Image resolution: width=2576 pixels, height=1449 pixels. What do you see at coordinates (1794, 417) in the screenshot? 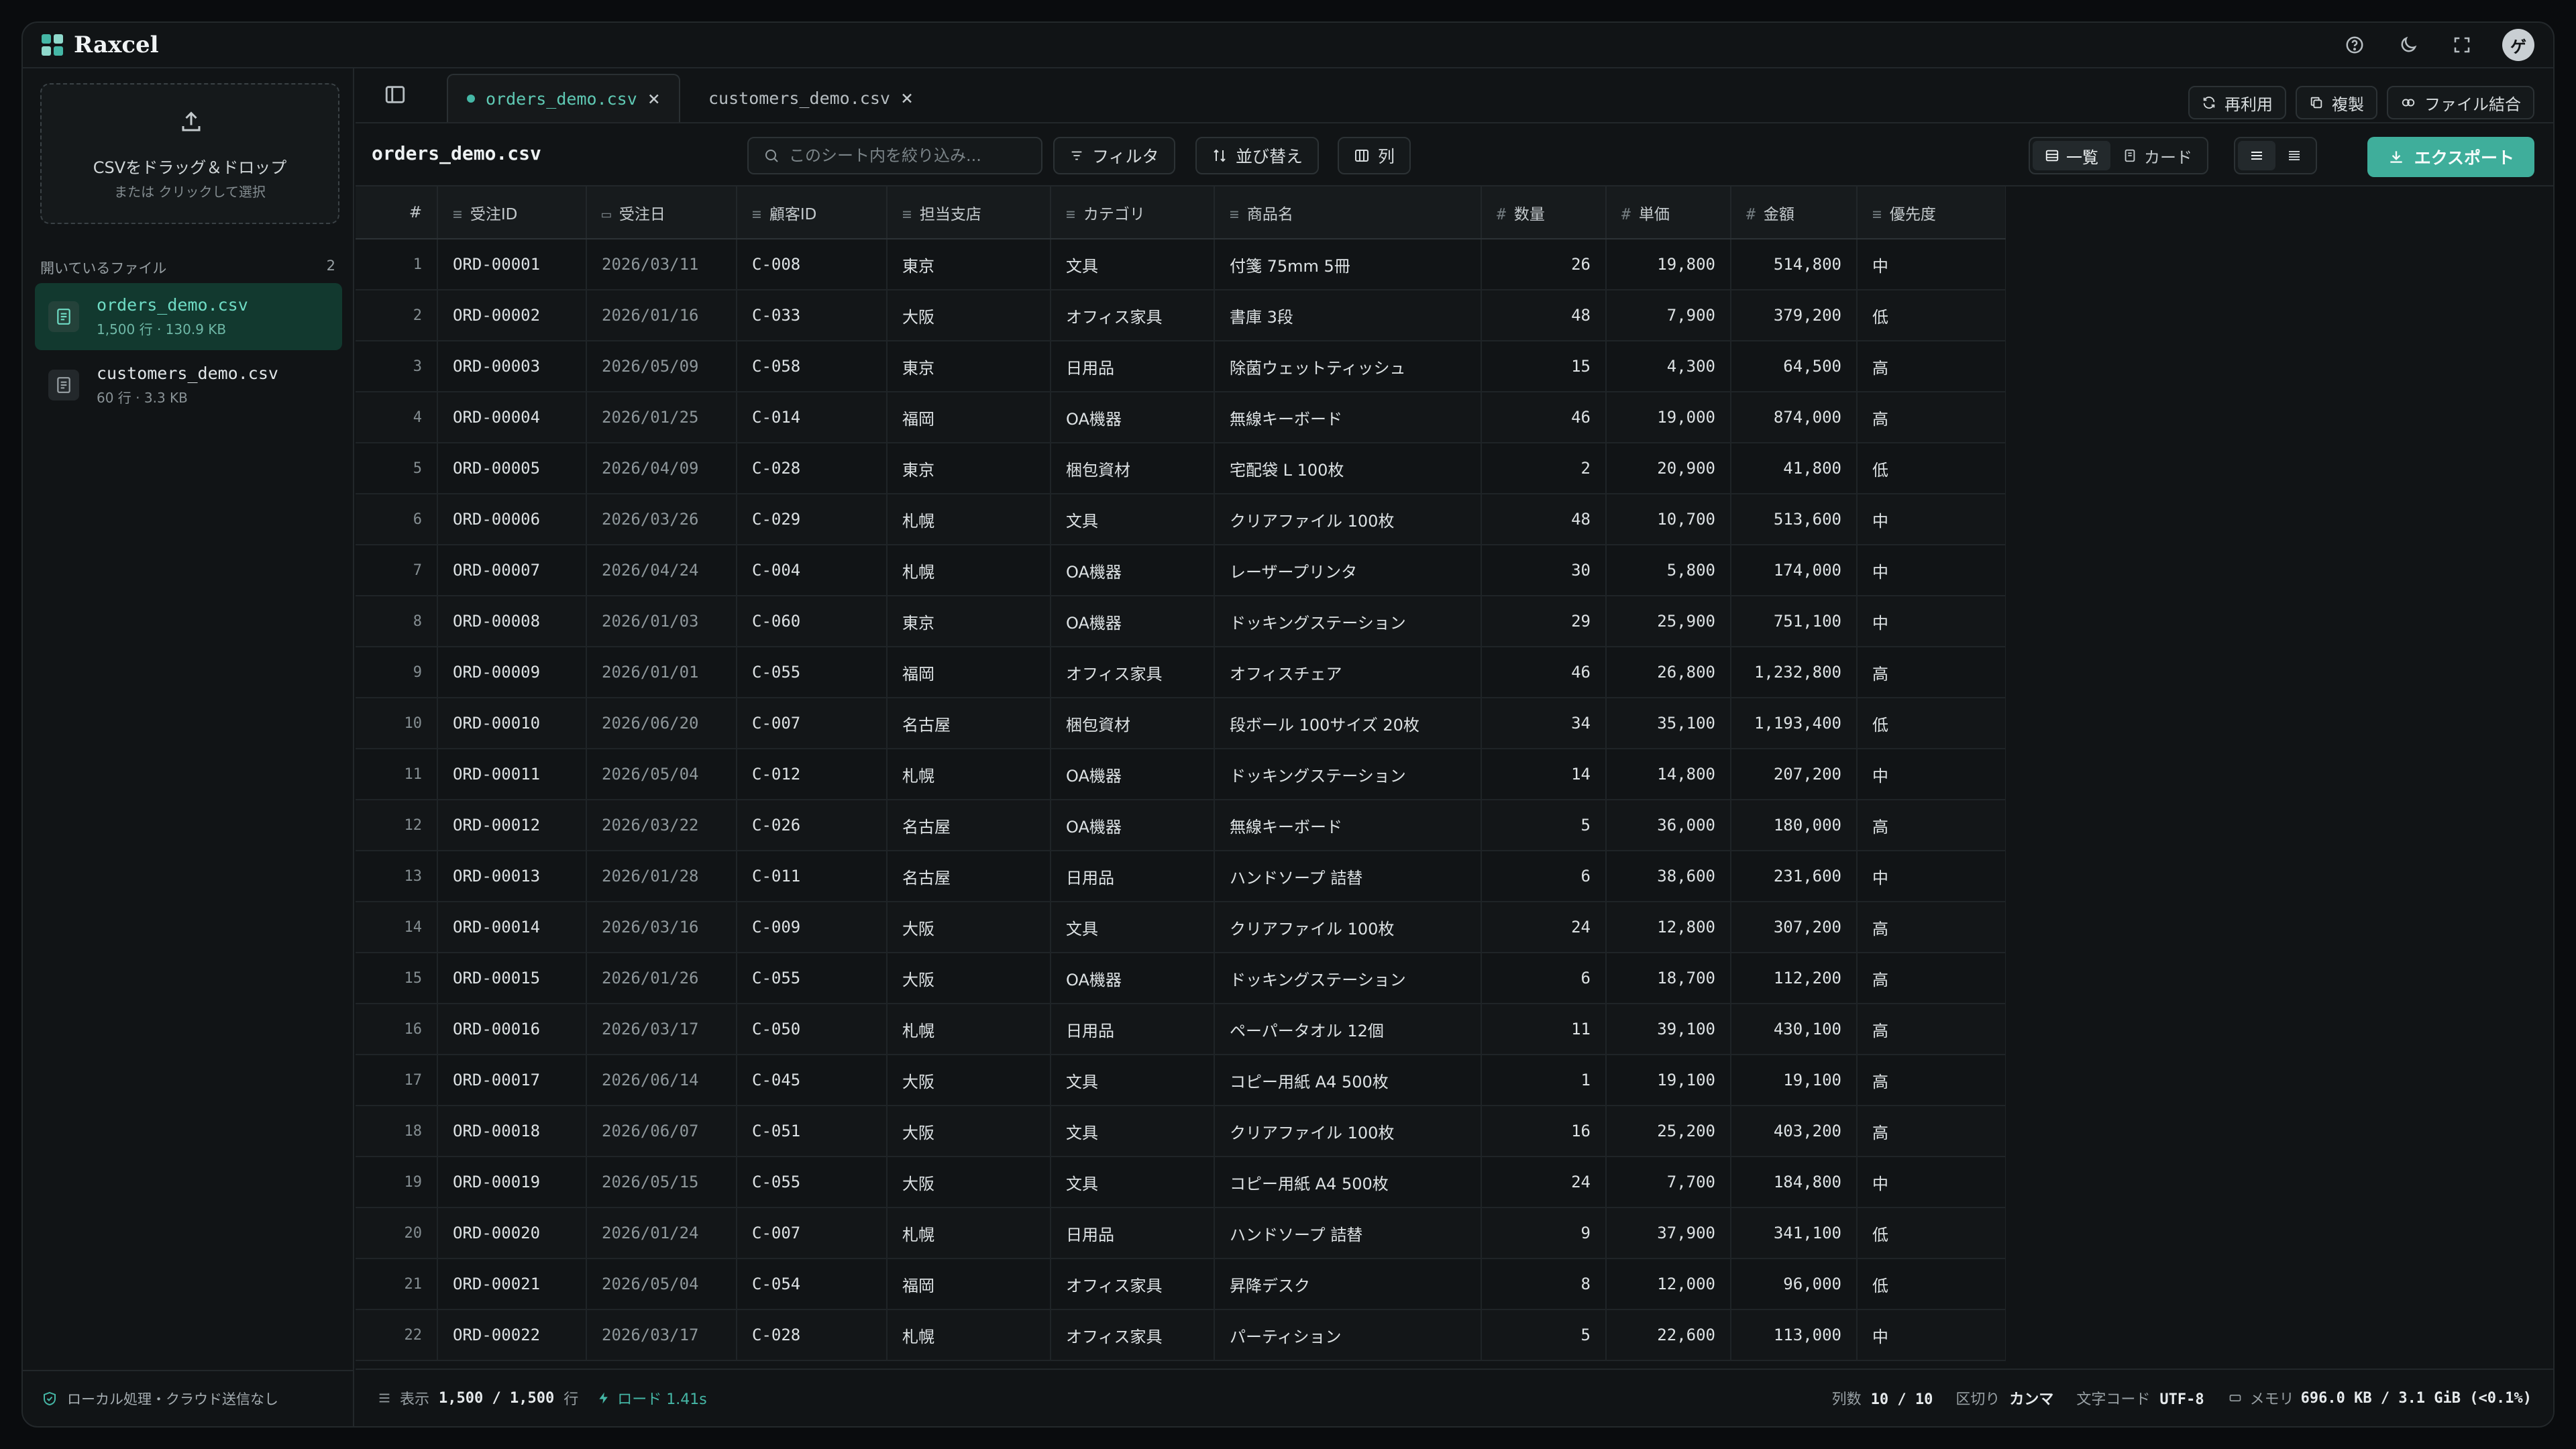
I see `amount-cell: 874,000` at bounding box center [1794, 417].